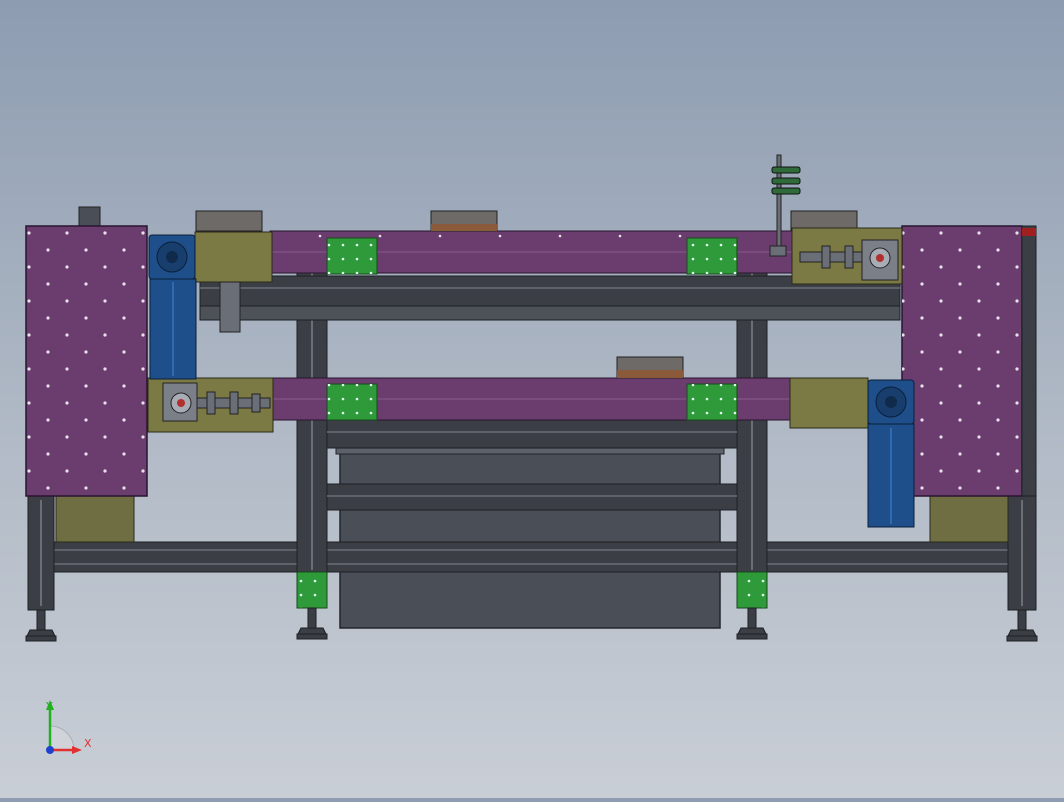 Image resolution: width=1064 pixels, height=802 pixels. What do you see at coordinates (172, 307) in the screenshot?
I see `drive-motor-left` at bounding box center [172, 307].